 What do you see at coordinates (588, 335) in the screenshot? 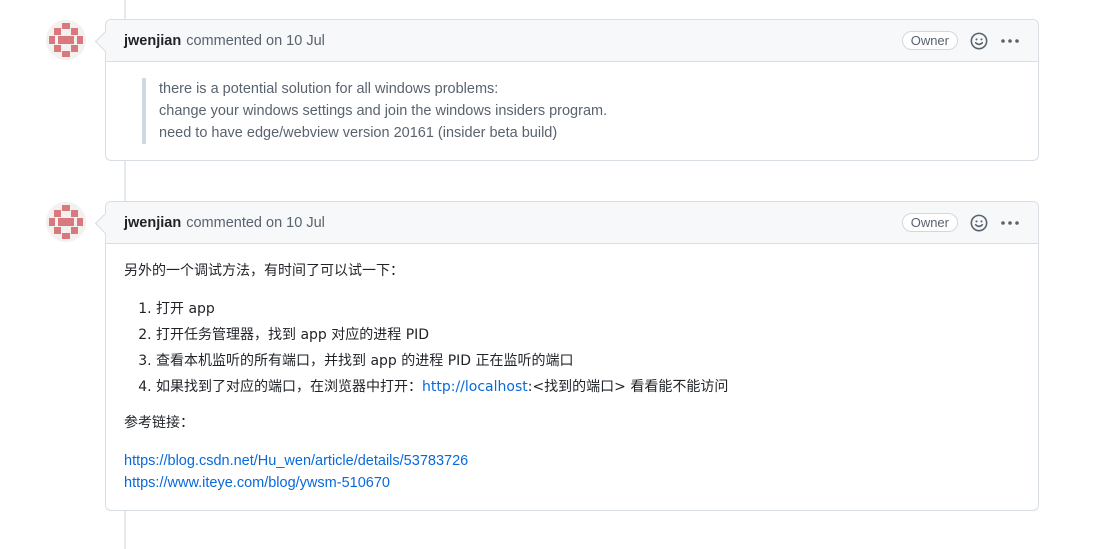
I see `list-item: 打开任务管理器，找到 app 对应的进程 PID` at bounding box center [588, 335].